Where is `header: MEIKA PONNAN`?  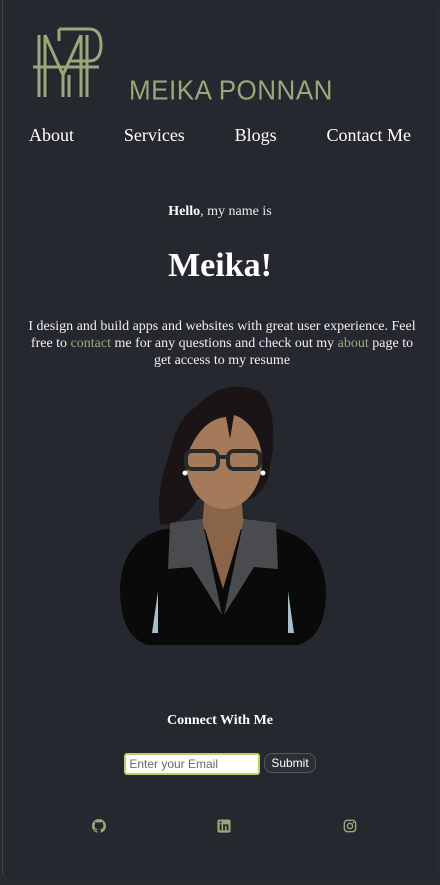
header: MEIKA PONNAN is located at coordinates (220, 57).